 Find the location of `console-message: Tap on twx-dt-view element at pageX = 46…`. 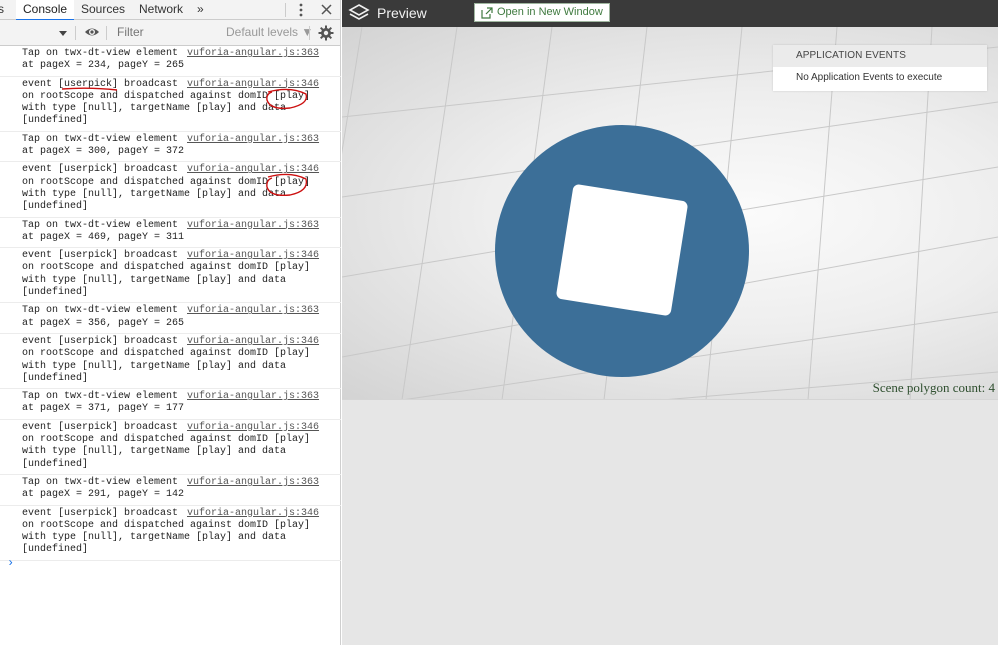

console-message: Tap on twx-dt-view element at pageX = 46… is located at coordinates (170, 233).